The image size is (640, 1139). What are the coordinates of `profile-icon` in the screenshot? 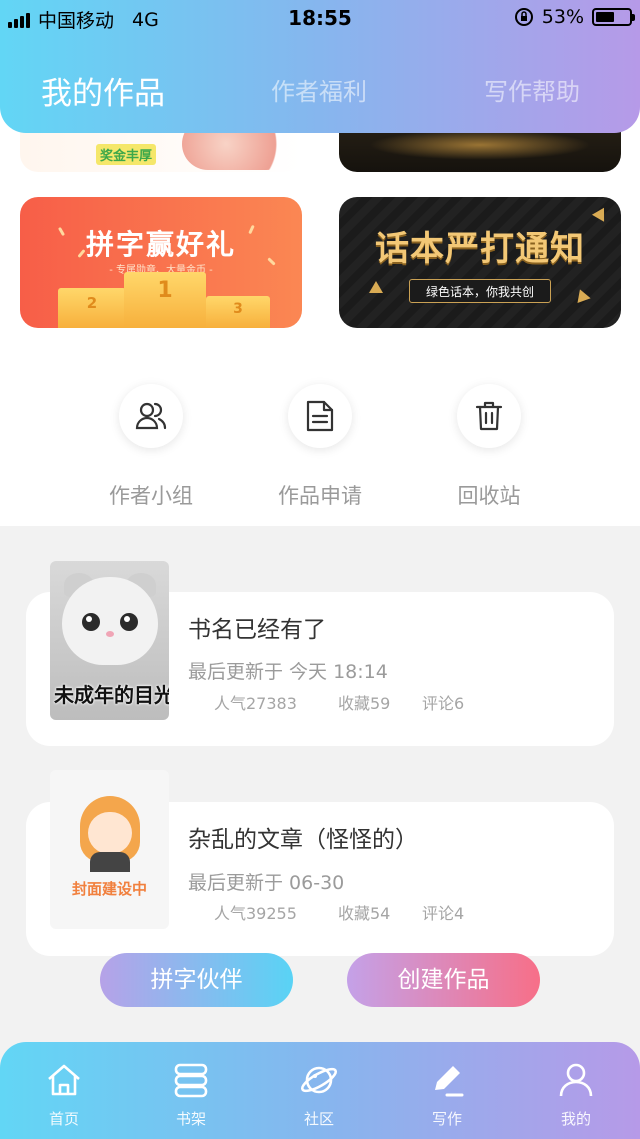 It's located at (576, 1080).